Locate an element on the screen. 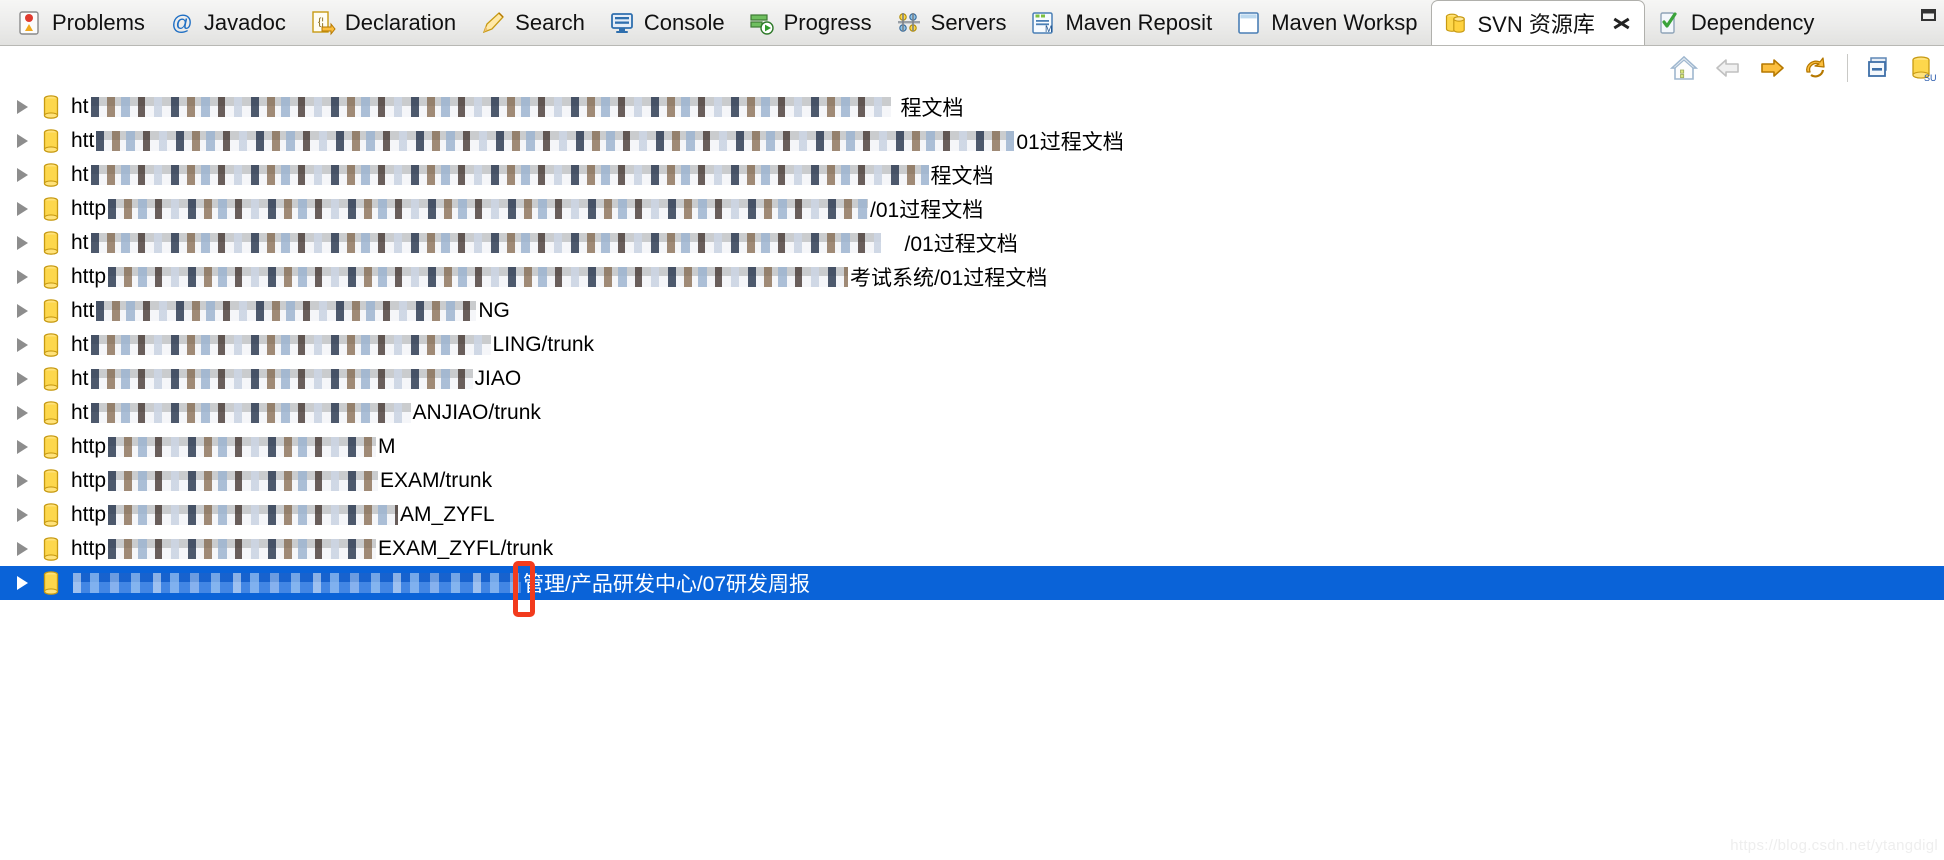  url-suffix: 管理/产品研发中心/07研发周报 is located at coordinates (667, 584).